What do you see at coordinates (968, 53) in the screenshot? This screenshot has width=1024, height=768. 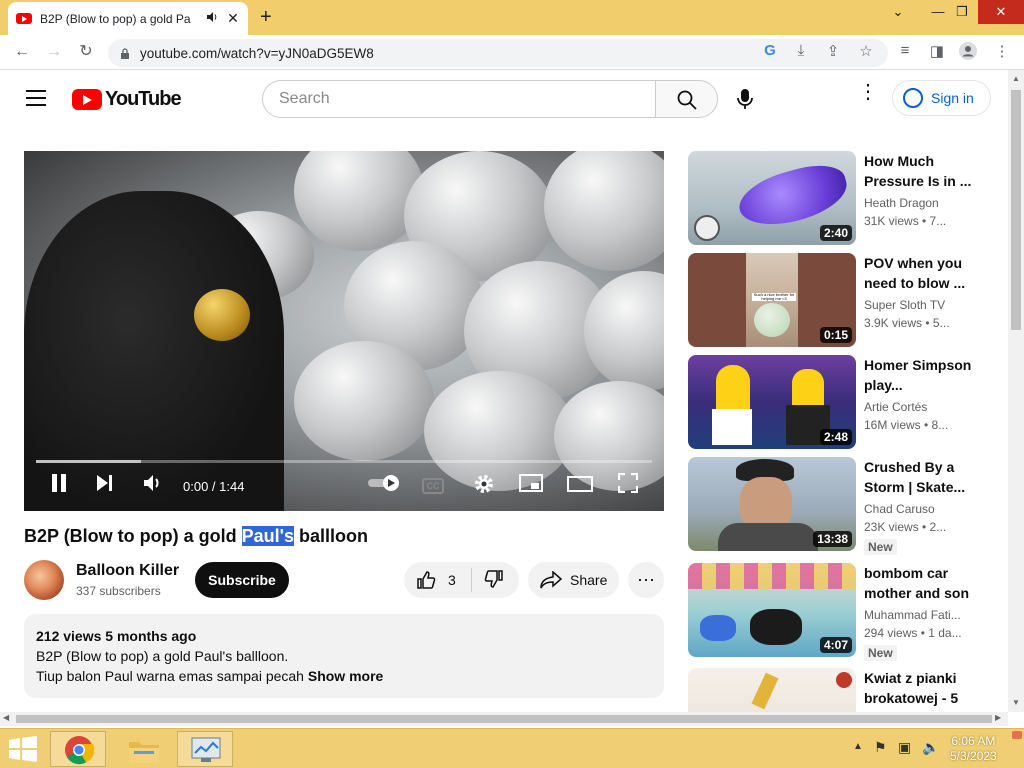 I see `profile-icon` at bounding box center [968, 53].